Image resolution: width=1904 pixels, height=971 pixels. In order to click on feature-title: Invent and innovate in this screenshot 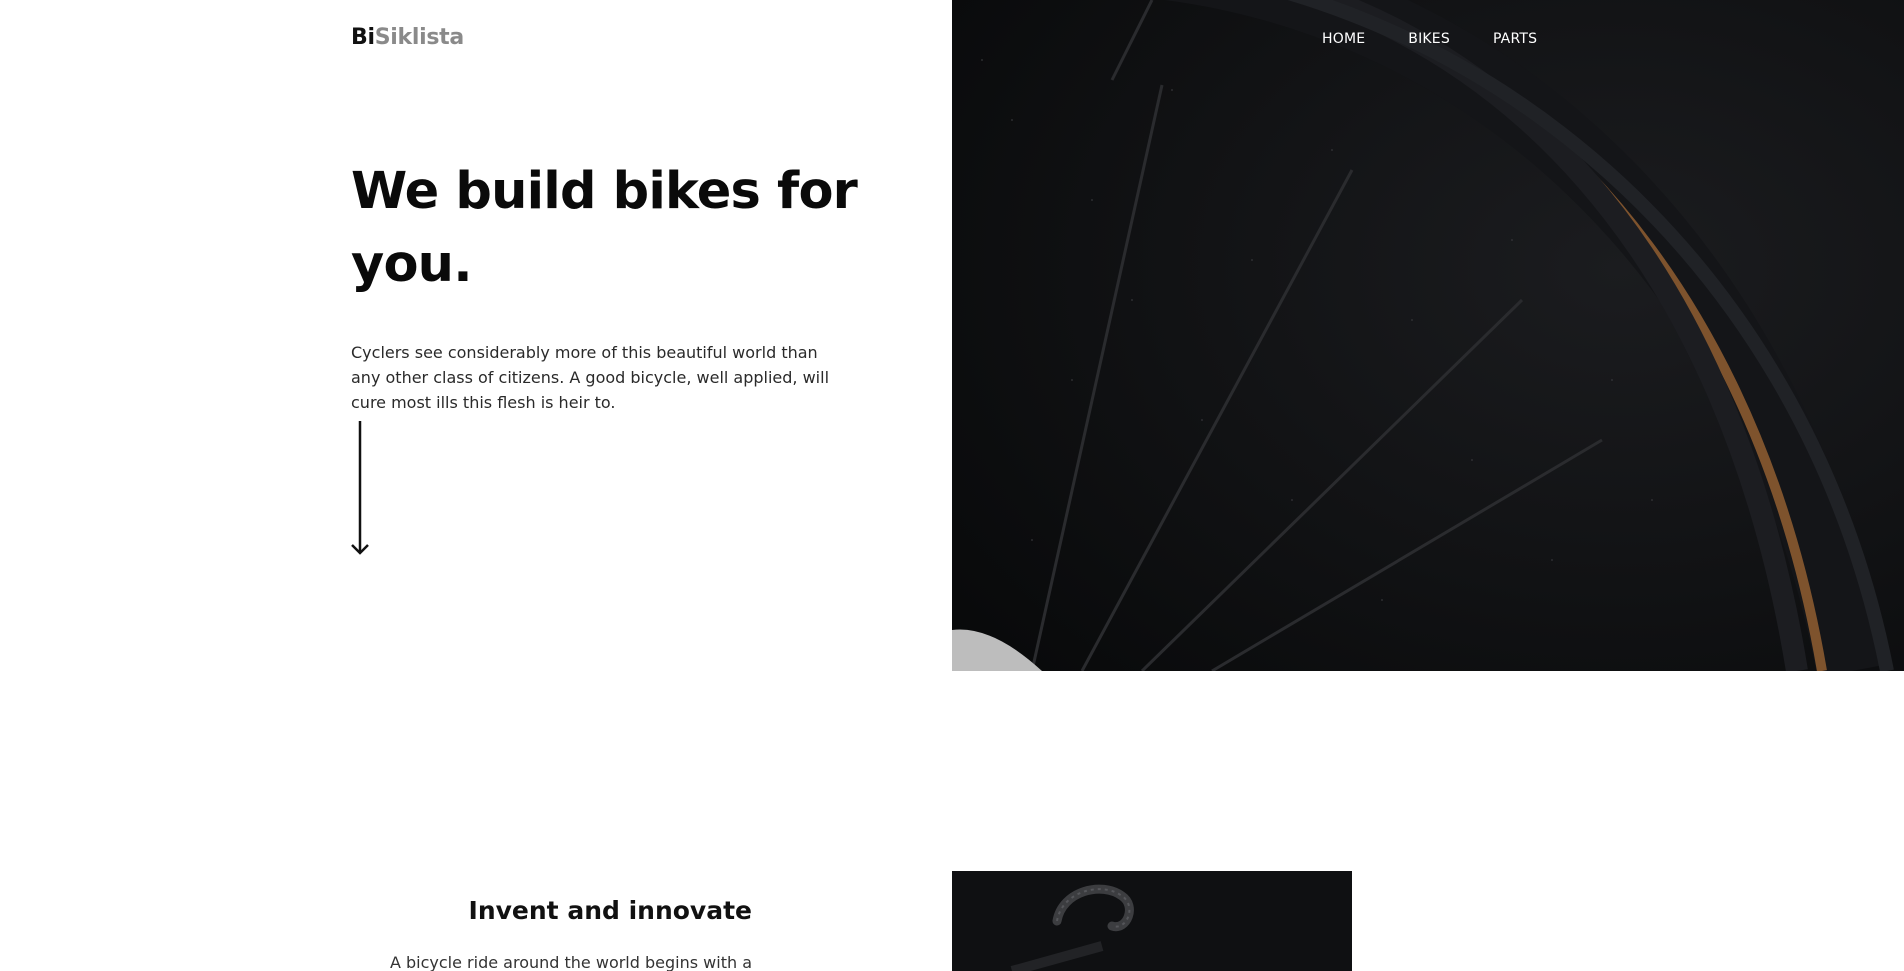, I will do `click(610, 910)`.